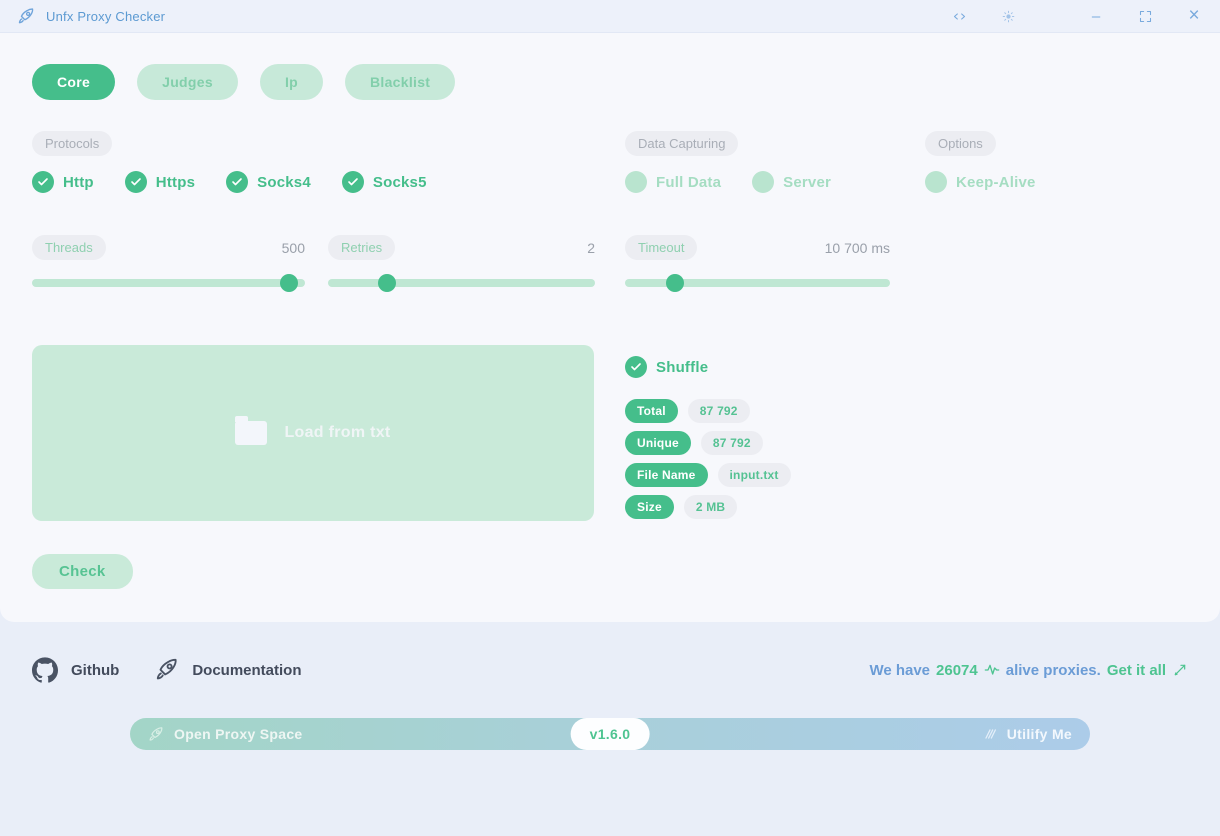  Describe the element at coordinates (72, 143) in the screenshot. I see `protocols-label: Protocols` at that location.